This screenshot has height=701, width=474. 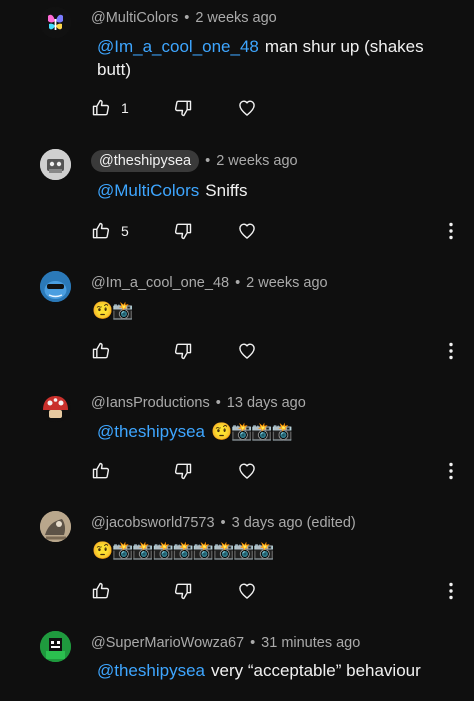 I want to click on author-handle: @Im_a_cool_one_48, so click(x=160, y=283).